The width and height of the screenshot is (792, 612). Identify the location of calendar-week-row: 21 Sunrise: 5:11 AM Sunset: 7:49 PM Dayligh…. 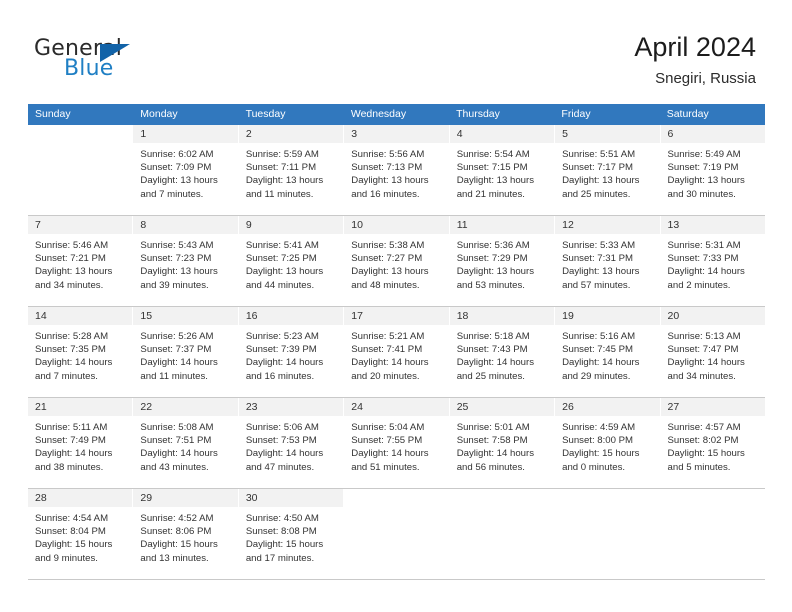
(396, 443).